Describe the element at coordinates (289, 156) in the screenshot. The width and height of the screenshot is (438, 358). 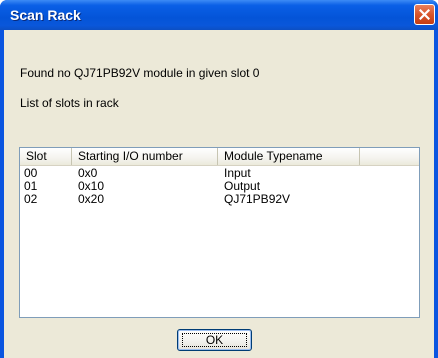
I see `column-header-module-typename: Module Typename` at that location.